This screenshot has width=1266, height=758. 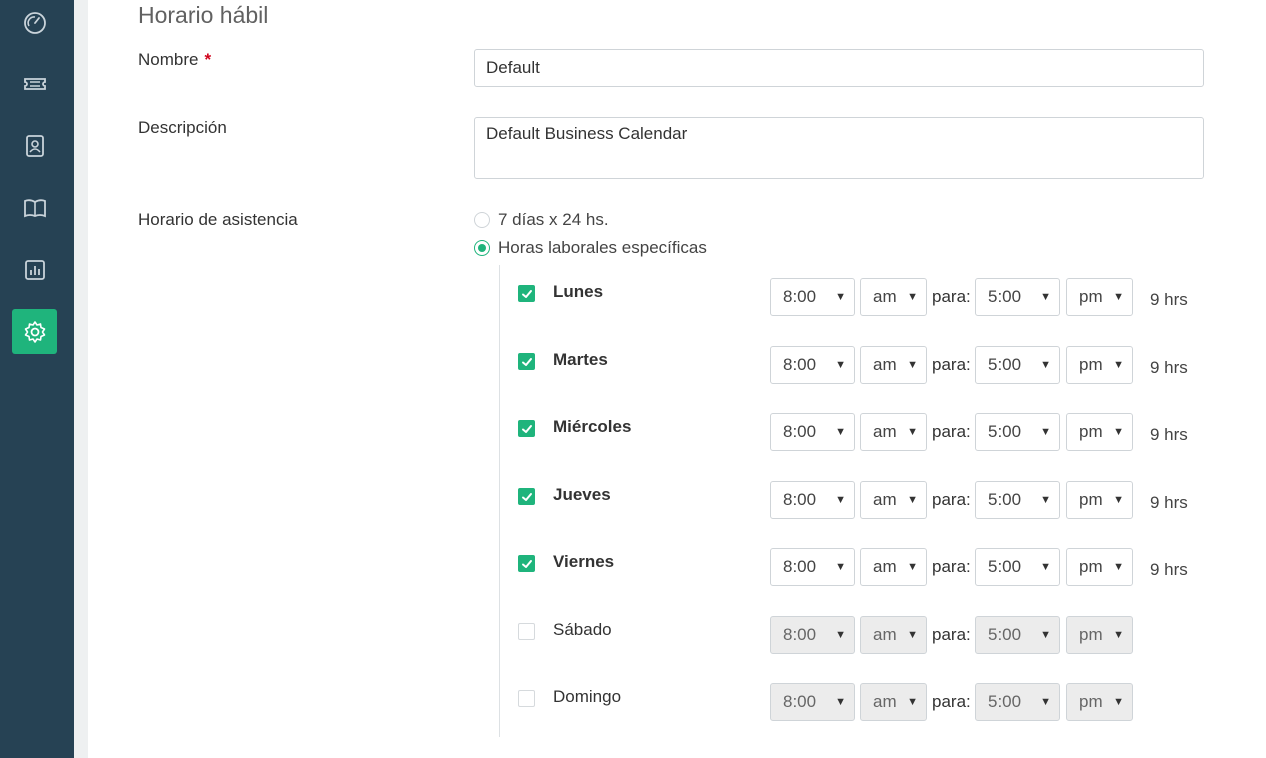 What do you see at coordinates (839, 148) in the screenshot?
I see `description-textarea: Default Business Calendar` at bounding box center [839, 148].